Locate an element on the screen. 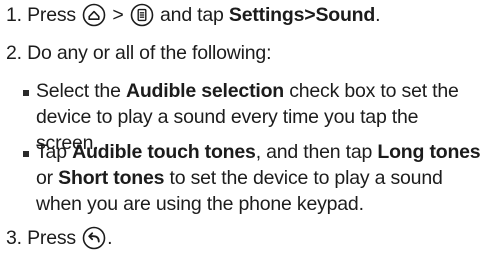 The width and height of the screenshot is (484, 259). home-key-icon is located at coordinates (94, 15).